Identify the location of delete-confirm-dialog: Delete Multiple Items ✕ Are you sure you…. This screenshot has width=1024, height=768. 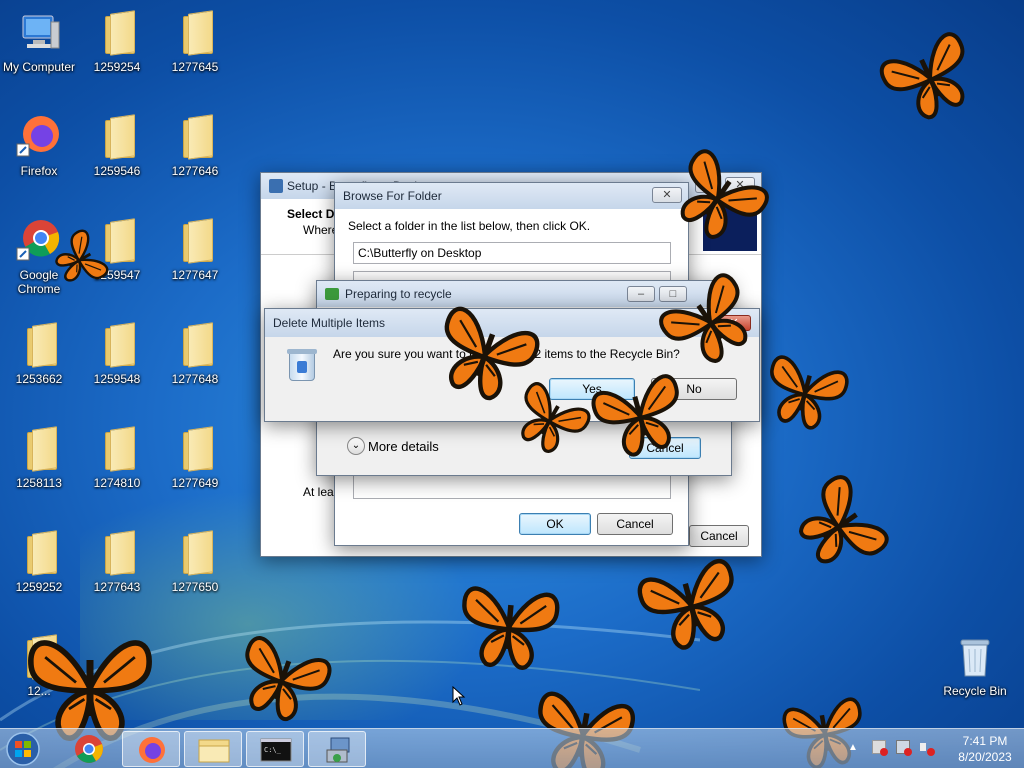
(512, 365).